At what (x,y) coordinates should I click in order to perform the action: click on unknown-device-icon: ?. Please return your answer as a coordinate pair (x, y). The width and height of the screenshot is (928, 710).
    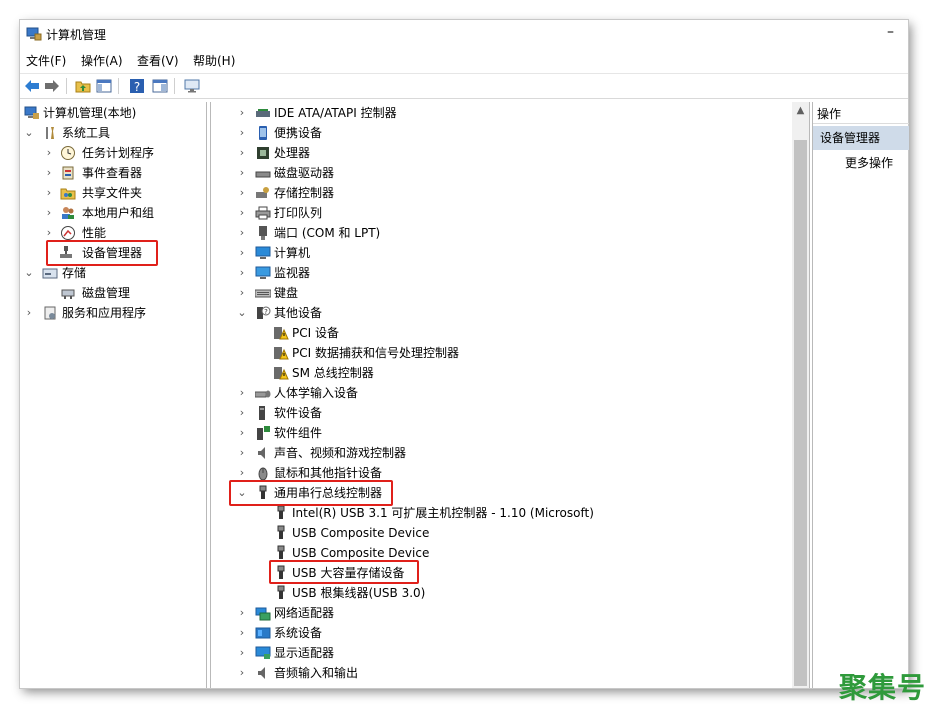
    Looking at the image, I should click on (264, 312).